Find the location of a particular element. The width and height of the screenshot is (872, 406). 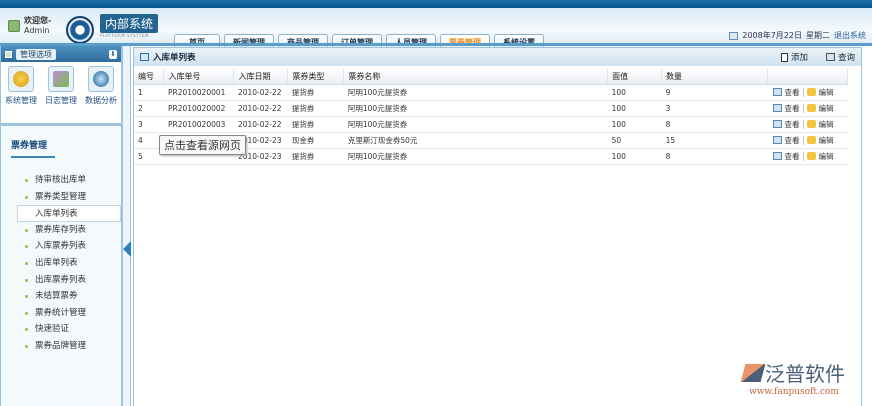

table-cell: 2 is located at coordinates (149, 108).